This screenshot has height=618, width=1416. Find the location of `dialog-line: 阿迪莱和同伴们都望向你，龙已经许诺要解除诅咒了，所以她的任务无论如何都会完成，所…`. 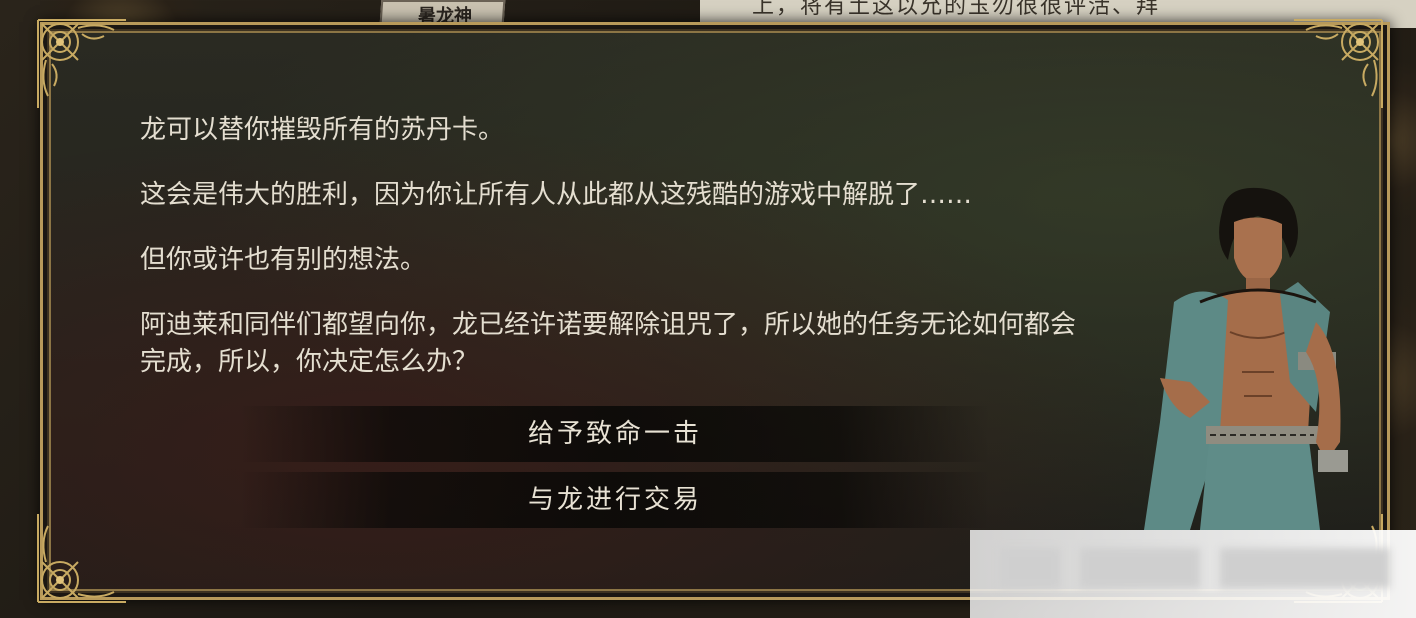

dialog-line: 阿迪莱和同伴们都望向你，龙已经许诺要解除诅咒了，所以她的任务无论如何都会完成，所… is located at coordinates (608, 343).